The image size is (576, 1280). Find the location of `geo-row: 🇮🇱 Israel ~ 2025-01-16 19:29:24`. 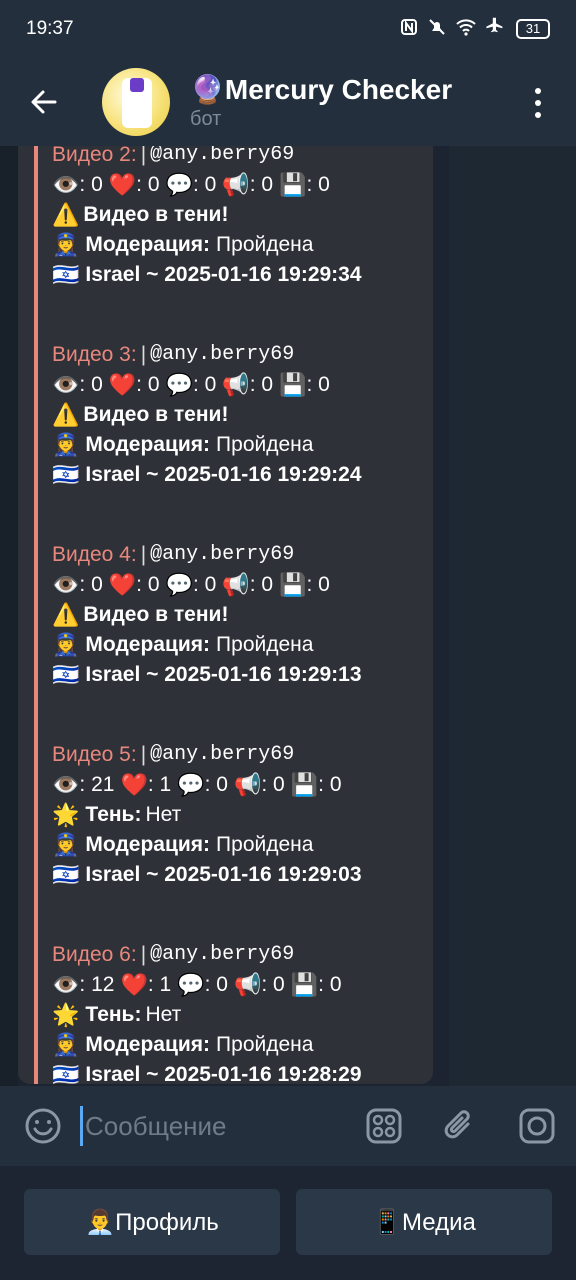

geo-row: 🇮🇱 Israel ~ 2025-01-16 19:29:24 is located at coordinates (247, 475).